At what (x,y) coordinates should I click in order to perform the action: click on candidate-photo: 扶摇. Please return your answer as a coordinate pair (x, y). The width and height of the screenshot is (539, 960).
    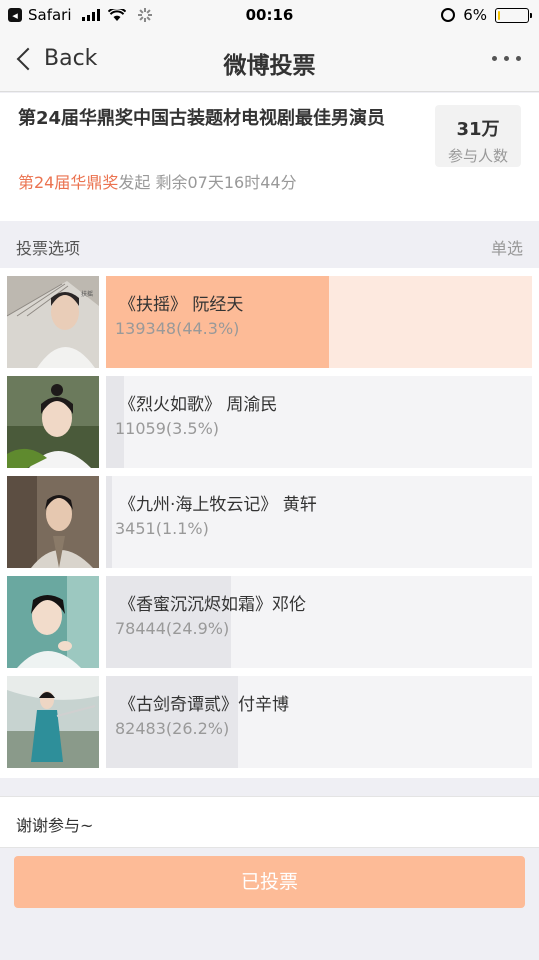
    Looking at the image, I should click on (53, 322).